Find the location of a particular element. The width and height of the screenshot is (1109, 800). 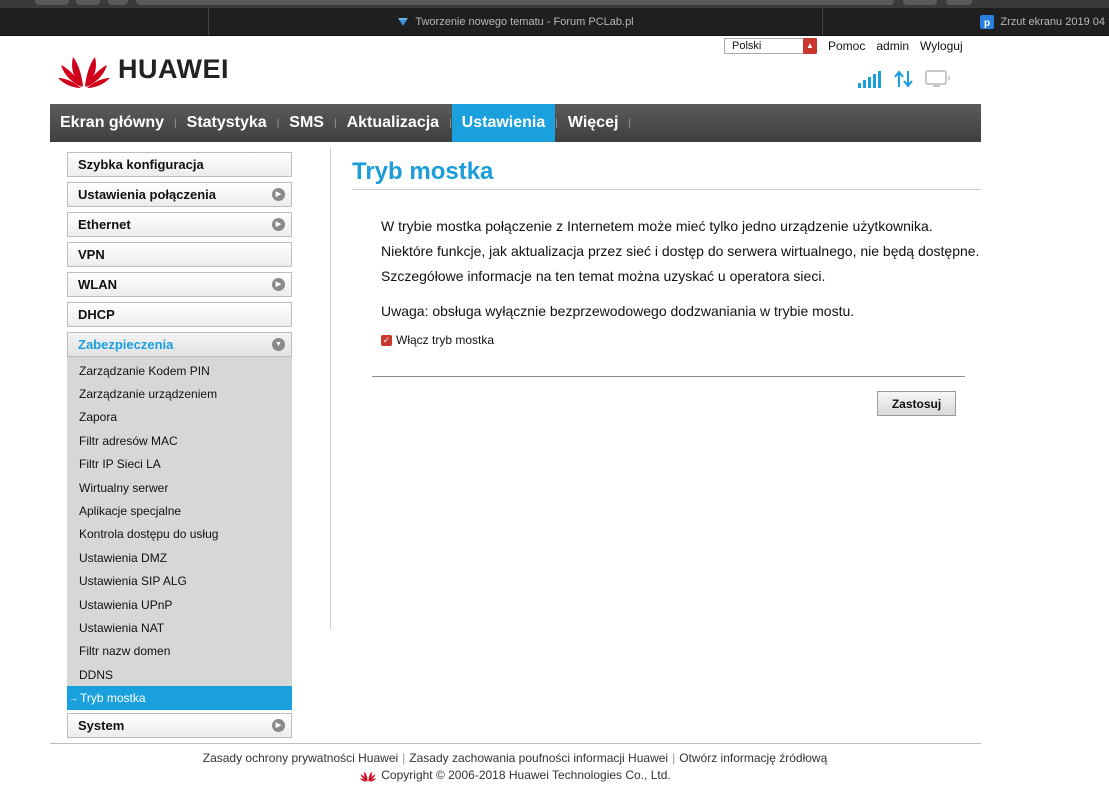

sidebar-item-label: System is located at coordinates (101, 725).